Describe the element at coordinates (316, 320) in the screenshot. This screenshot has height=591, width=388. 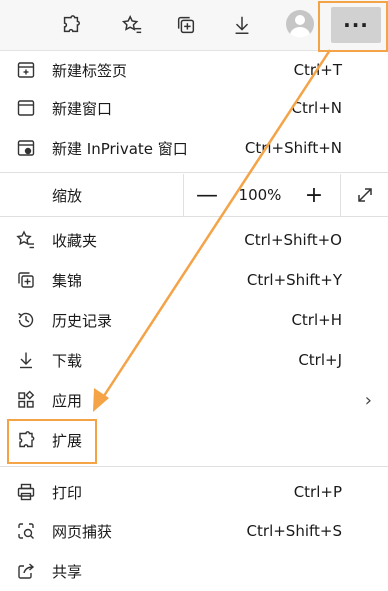
I see `menu-shortcut: Ctrl+H` at that location.